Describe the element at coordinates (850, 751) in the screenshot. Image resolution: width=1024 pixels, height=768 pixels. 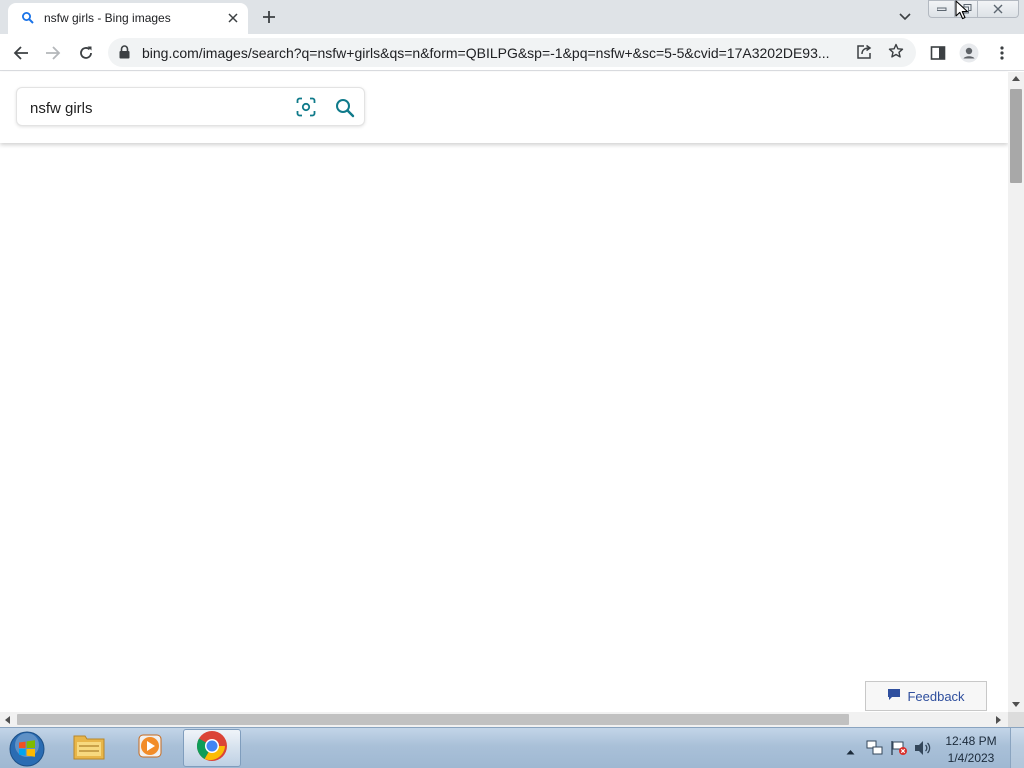
I see `show-hidden-icons-icon` at that location.